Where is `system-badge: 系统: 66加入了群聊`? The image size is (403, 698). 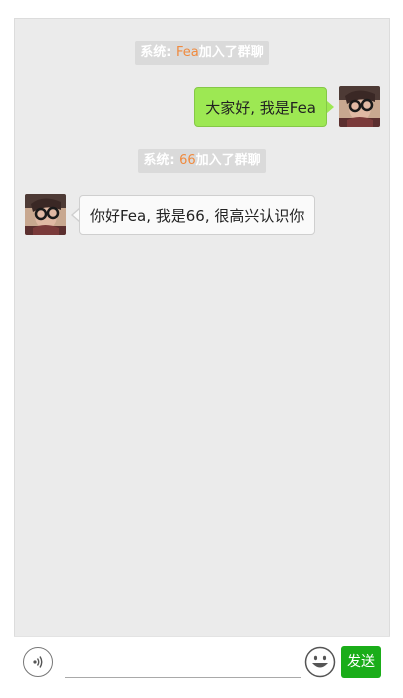 system-badge: 系统: 66加入了群聊 is located at coordinates (202, 161).